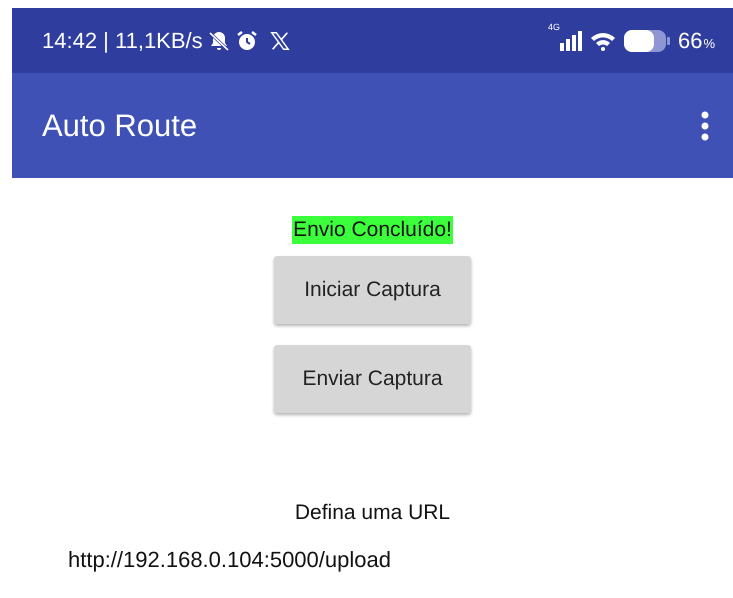 Image resolution: width=733 pixels, height=598 pixels. What do you see at coordinates (709, 43) in the screenshot?
I see `percent-sign: %` at bounding box center [709, 43].